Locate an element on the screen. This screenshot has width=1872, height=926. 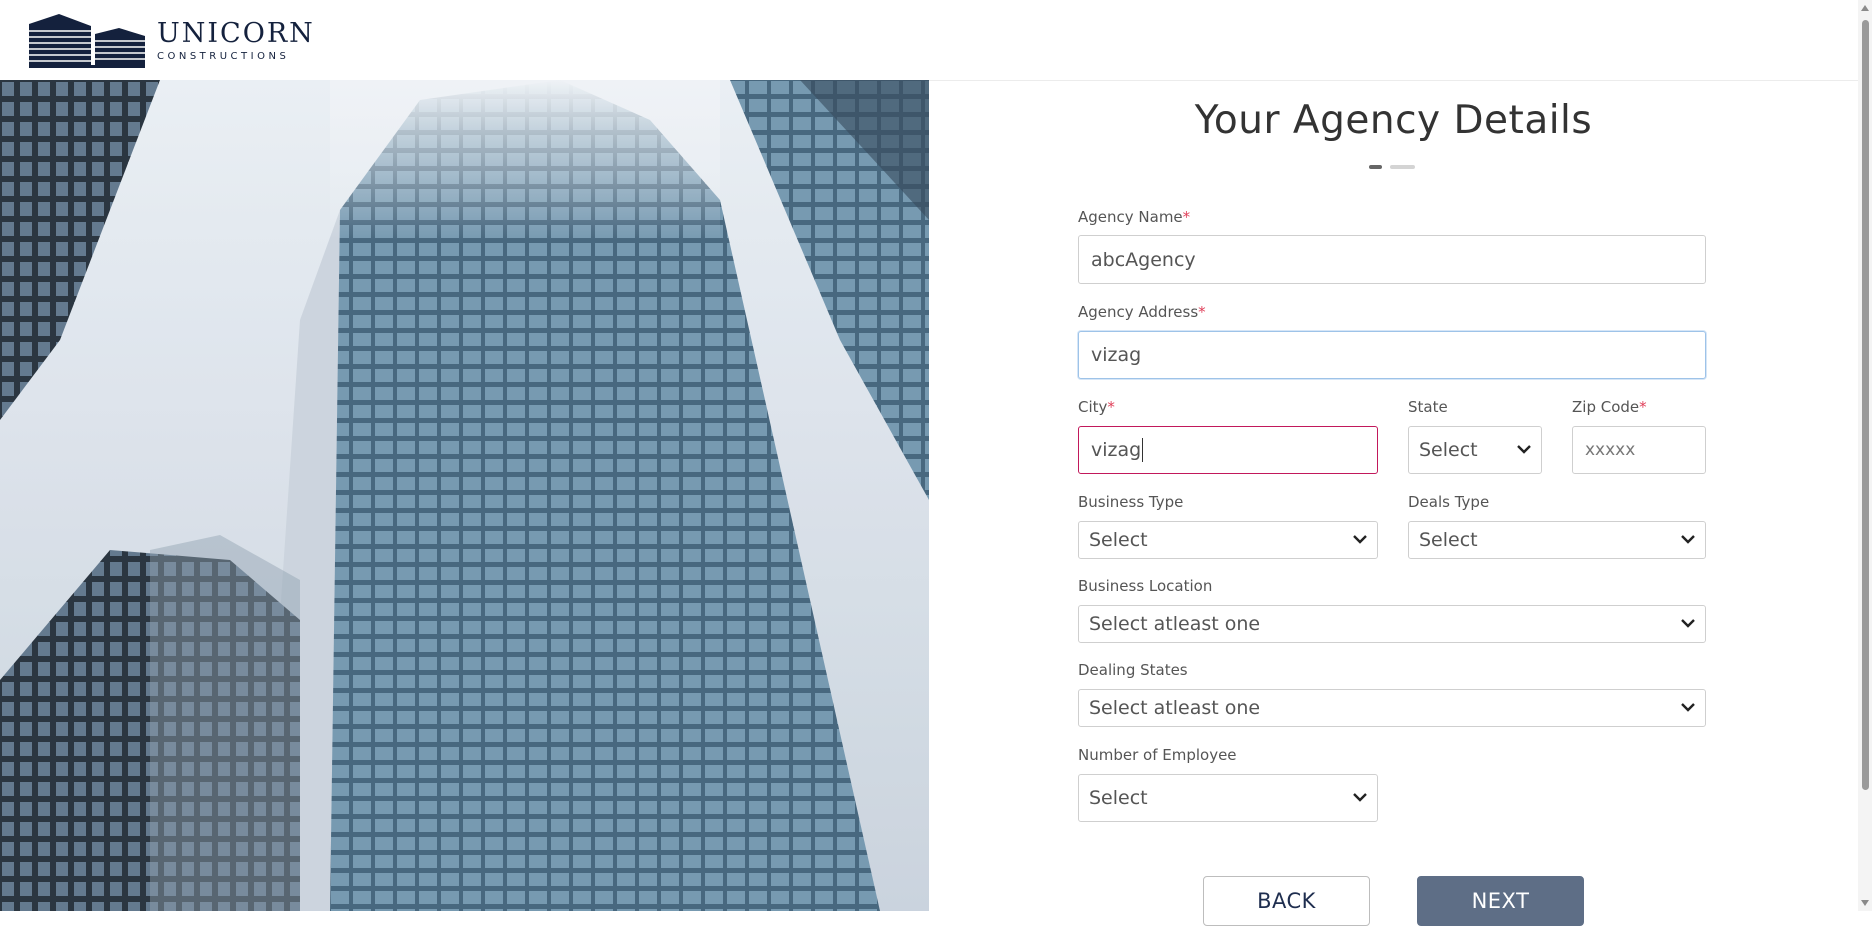
city-label: City* is located at coordinates (1096, 407).